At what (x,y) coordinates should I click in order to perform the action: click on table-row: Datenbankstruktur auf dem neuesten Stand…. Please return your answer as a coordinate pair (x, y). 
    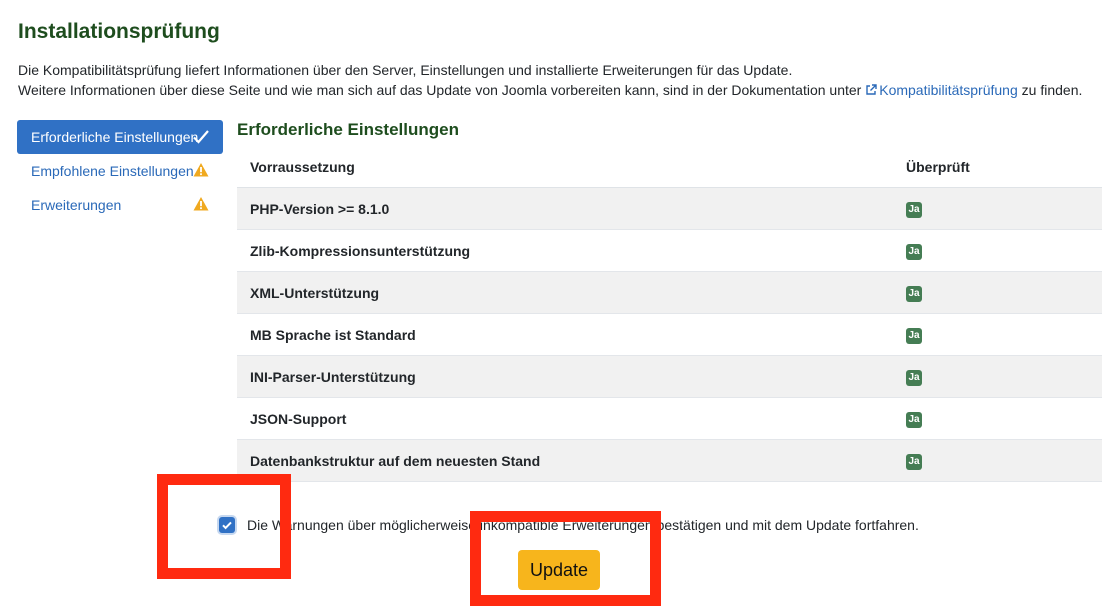
    Looking at the image, I should click on (669, 460).